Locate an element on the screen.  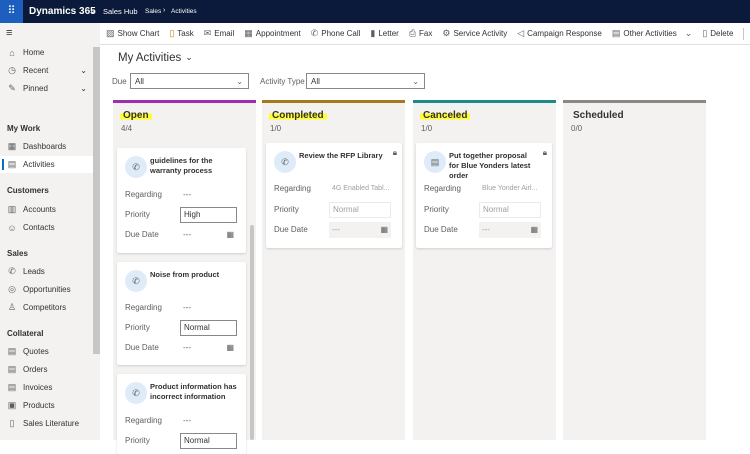
sidebar-item-contacts: ☺ Contacts is located at coordinates (46, 227).